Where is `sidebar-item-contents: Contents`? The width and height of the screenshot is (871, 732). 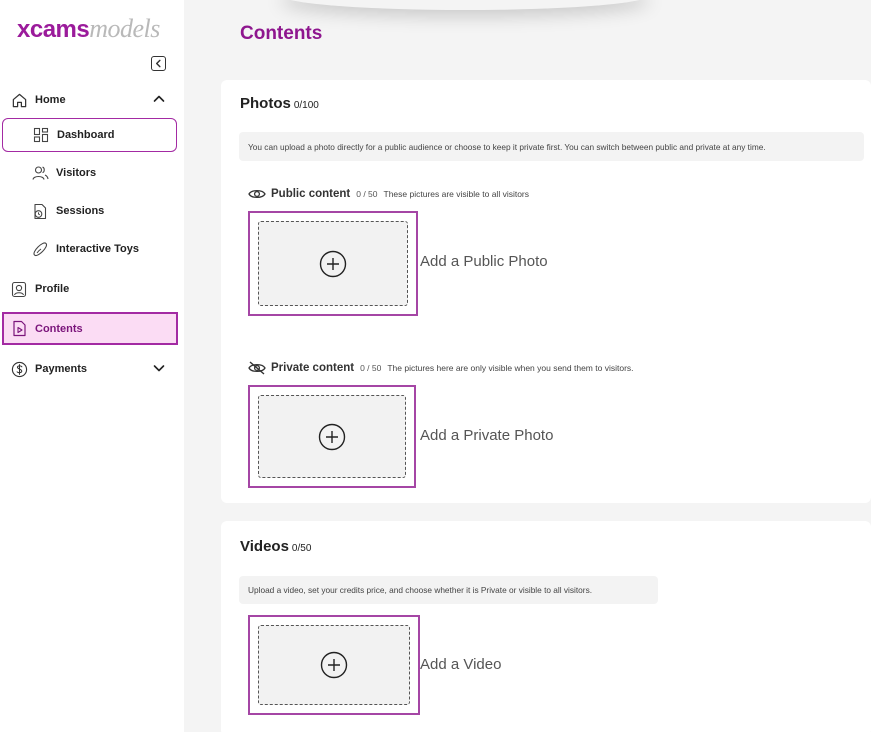 sidebar-item-contents: Contents is located at coordinates (90, 328).